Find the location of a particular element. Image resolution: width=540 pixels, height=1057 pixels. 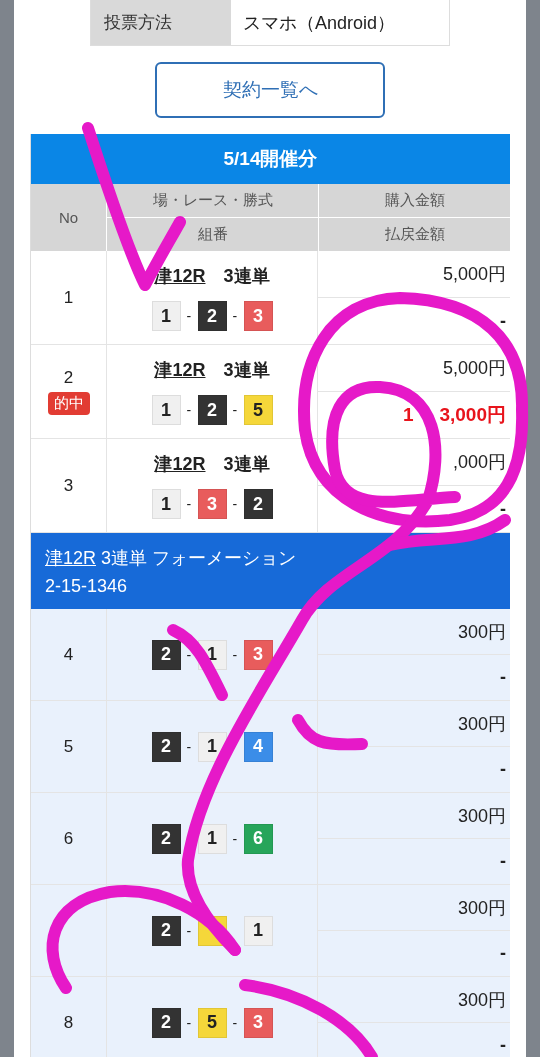

hit-badge: 的中 is located at coordinates (68, 403).